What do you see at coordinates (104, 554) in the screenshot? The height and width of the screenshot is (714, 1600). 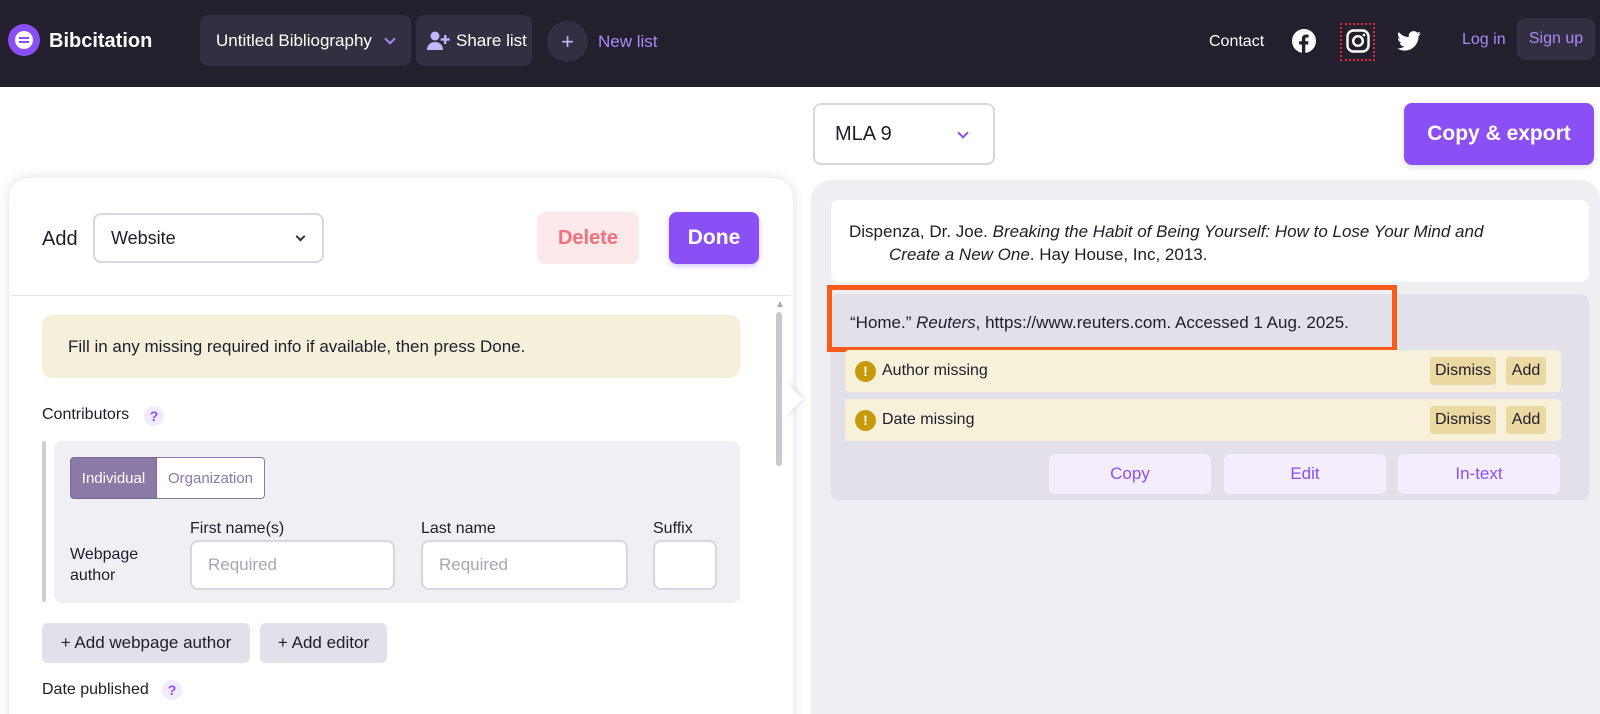 I see `role-label: Webpage` at bounding box center [104, 554].